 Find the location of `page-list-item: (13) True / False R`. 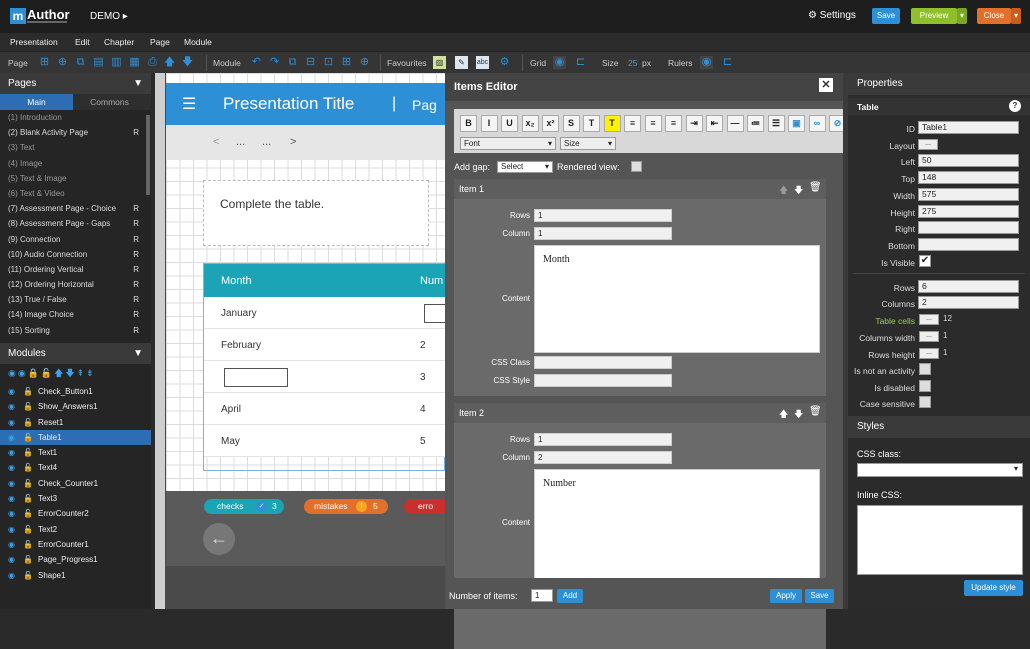

page-list-item: (13) True / False R is located at coordinates (75, 299).